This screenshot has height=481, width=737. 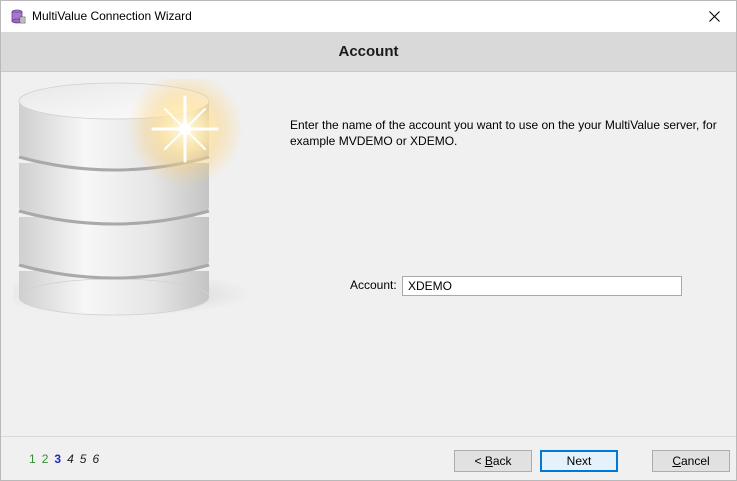 I want to click on cancel-button: Cancel, so click(x=691, y=461).